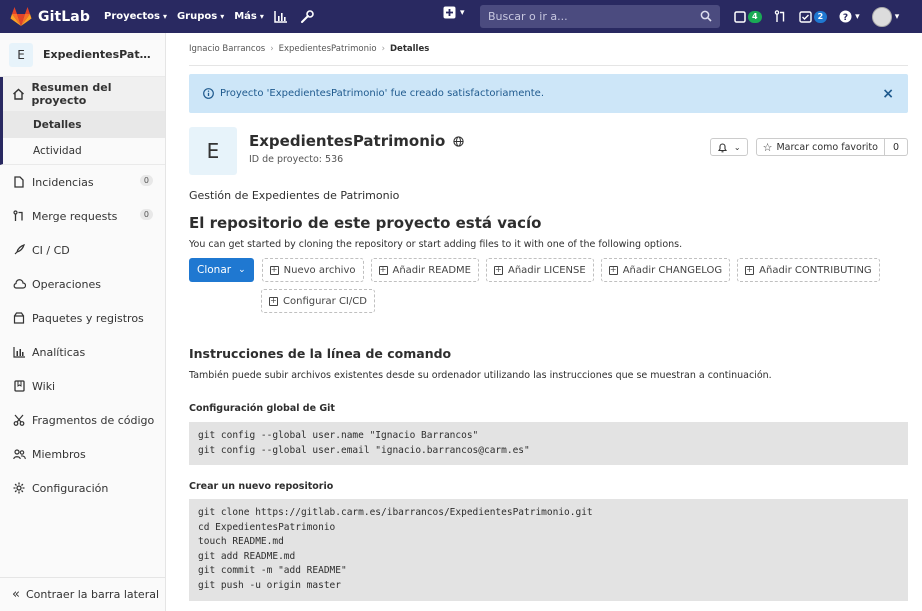  What do you see at coordinates (849, 16) in the screenshot?
I see `help-dropdown: ? ▾` at bounding box center [849, 16].